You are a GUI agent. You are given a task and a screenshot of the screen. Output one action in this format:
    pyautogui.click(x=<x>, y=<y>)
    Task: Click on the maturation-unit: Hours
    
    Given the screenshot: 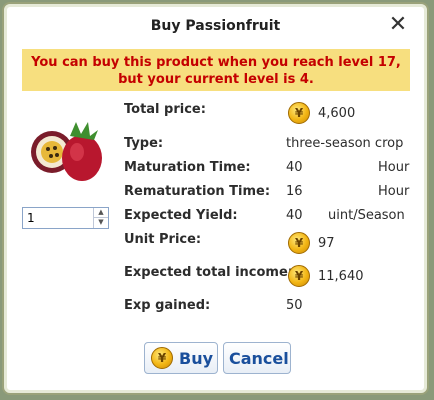 What is the action you would take?
    pyautogui.click(x=394, y=167)
    